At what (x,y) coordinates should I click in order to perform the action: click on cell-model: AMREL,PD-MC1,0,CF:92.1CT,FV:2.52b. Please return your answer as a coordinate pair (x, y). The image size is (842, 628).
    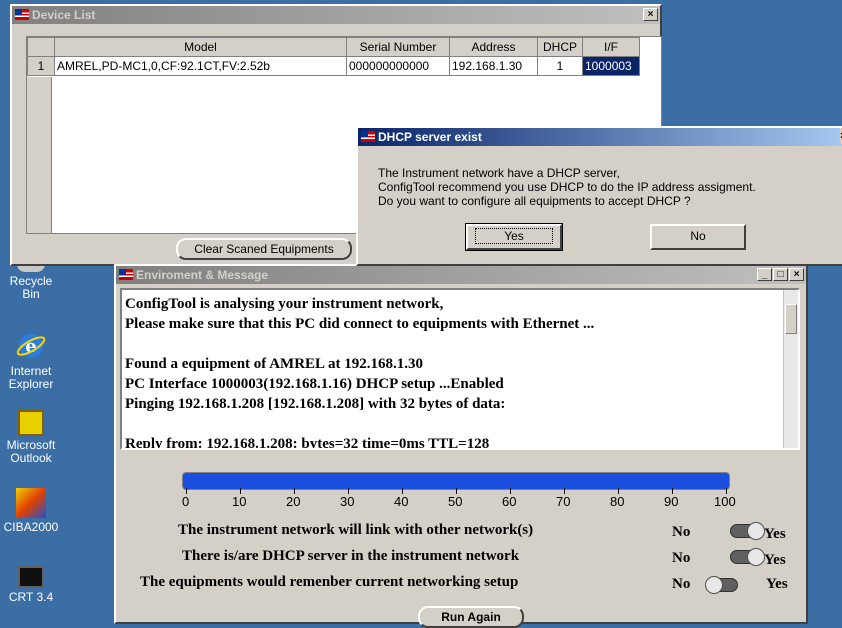
    Looking at the image, I should click on (200, 66).